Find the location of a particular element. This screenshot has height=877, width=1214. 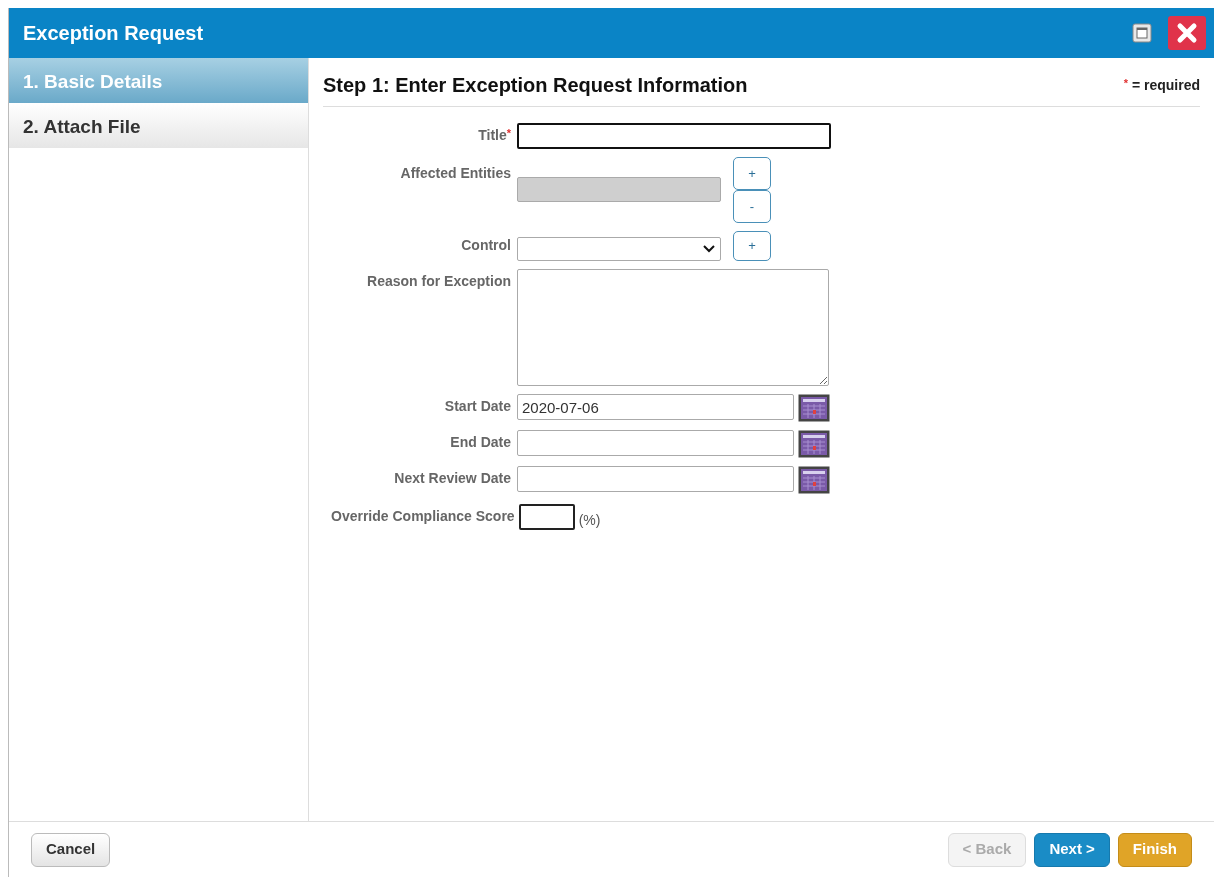

text-field is located at coordinates (674, 136).